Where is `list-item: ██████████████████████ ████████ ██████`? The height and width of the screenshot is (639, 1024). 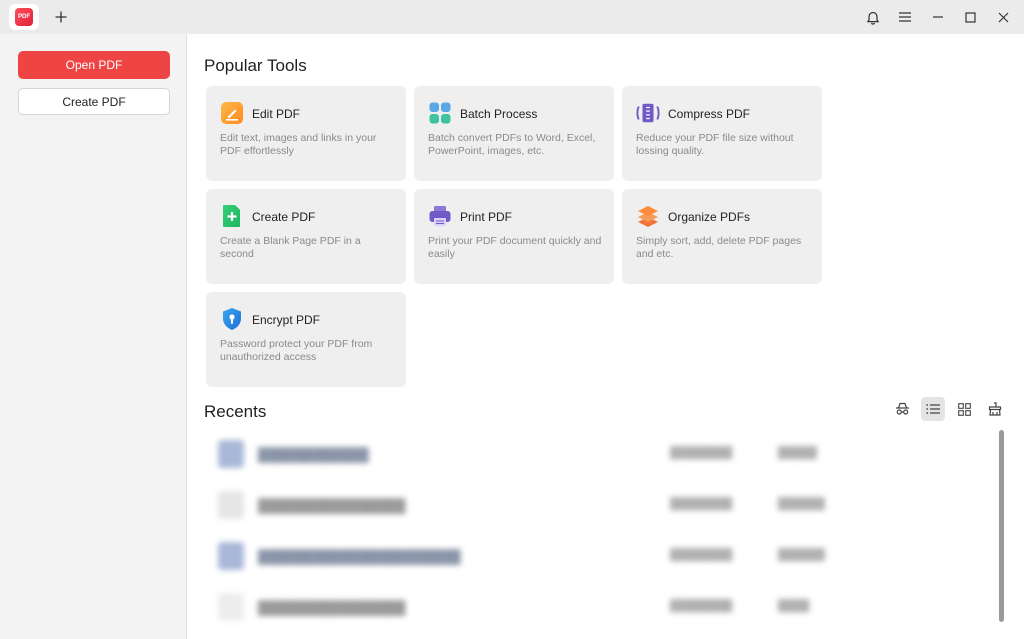
list-item: ██████████████████████ ████████ ██████ is located at coordinates (605, 556).